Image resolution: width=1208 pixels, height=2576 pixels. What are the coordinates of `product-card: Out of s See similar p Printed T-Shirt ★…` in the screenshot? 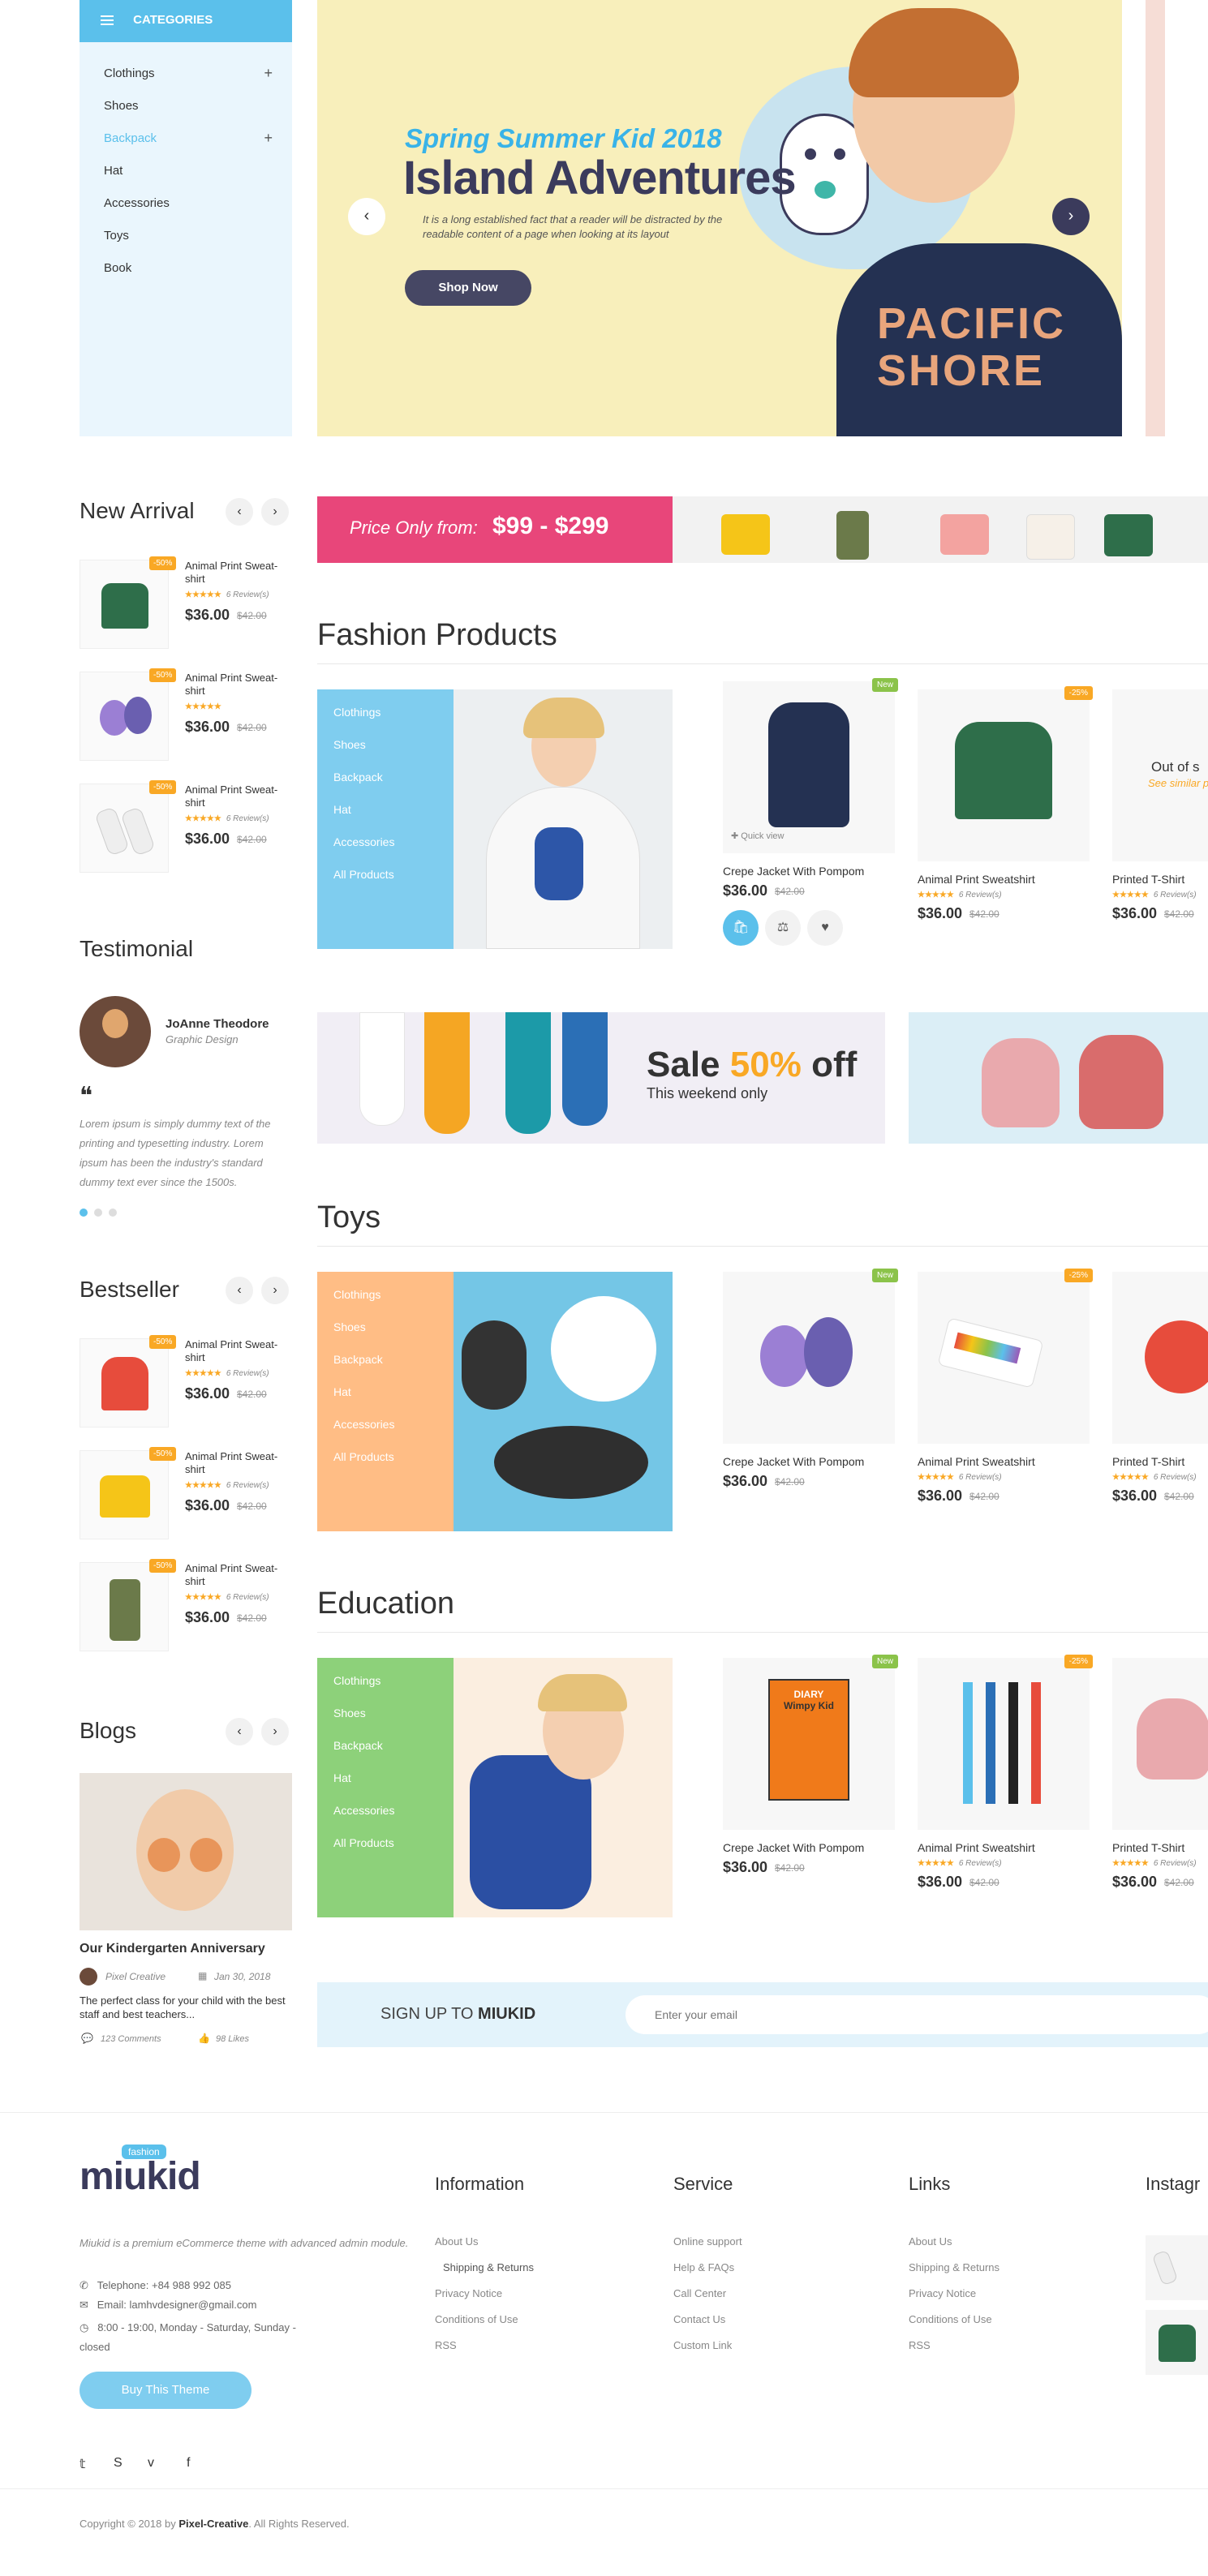 It's located at (1160, 811).